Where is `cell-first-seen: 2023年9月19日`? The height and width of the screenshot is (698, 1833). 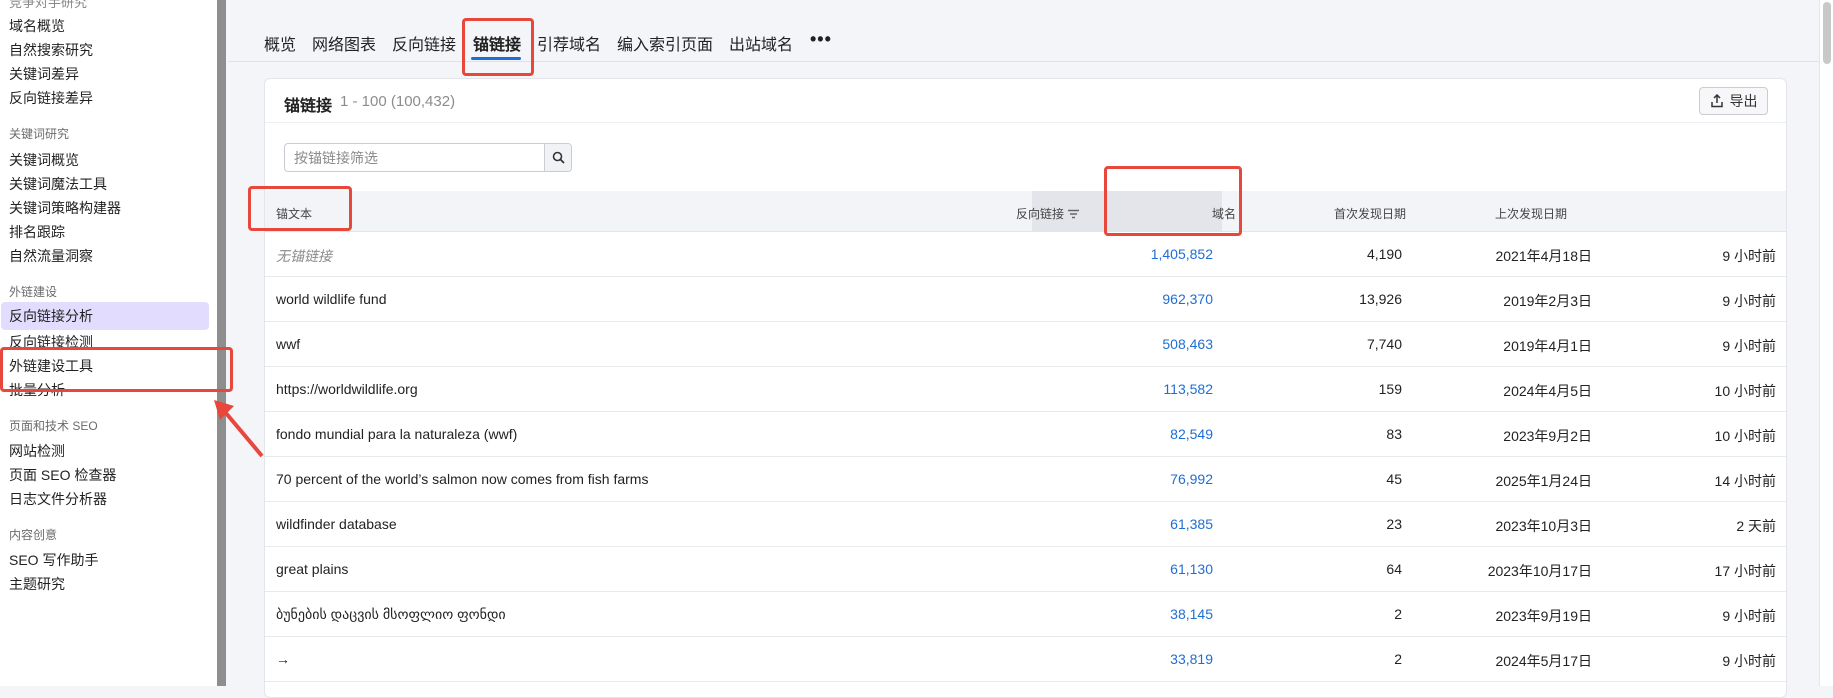 cell-first-seen: 2023年9月19日 is located at coordinates (1543, 616).